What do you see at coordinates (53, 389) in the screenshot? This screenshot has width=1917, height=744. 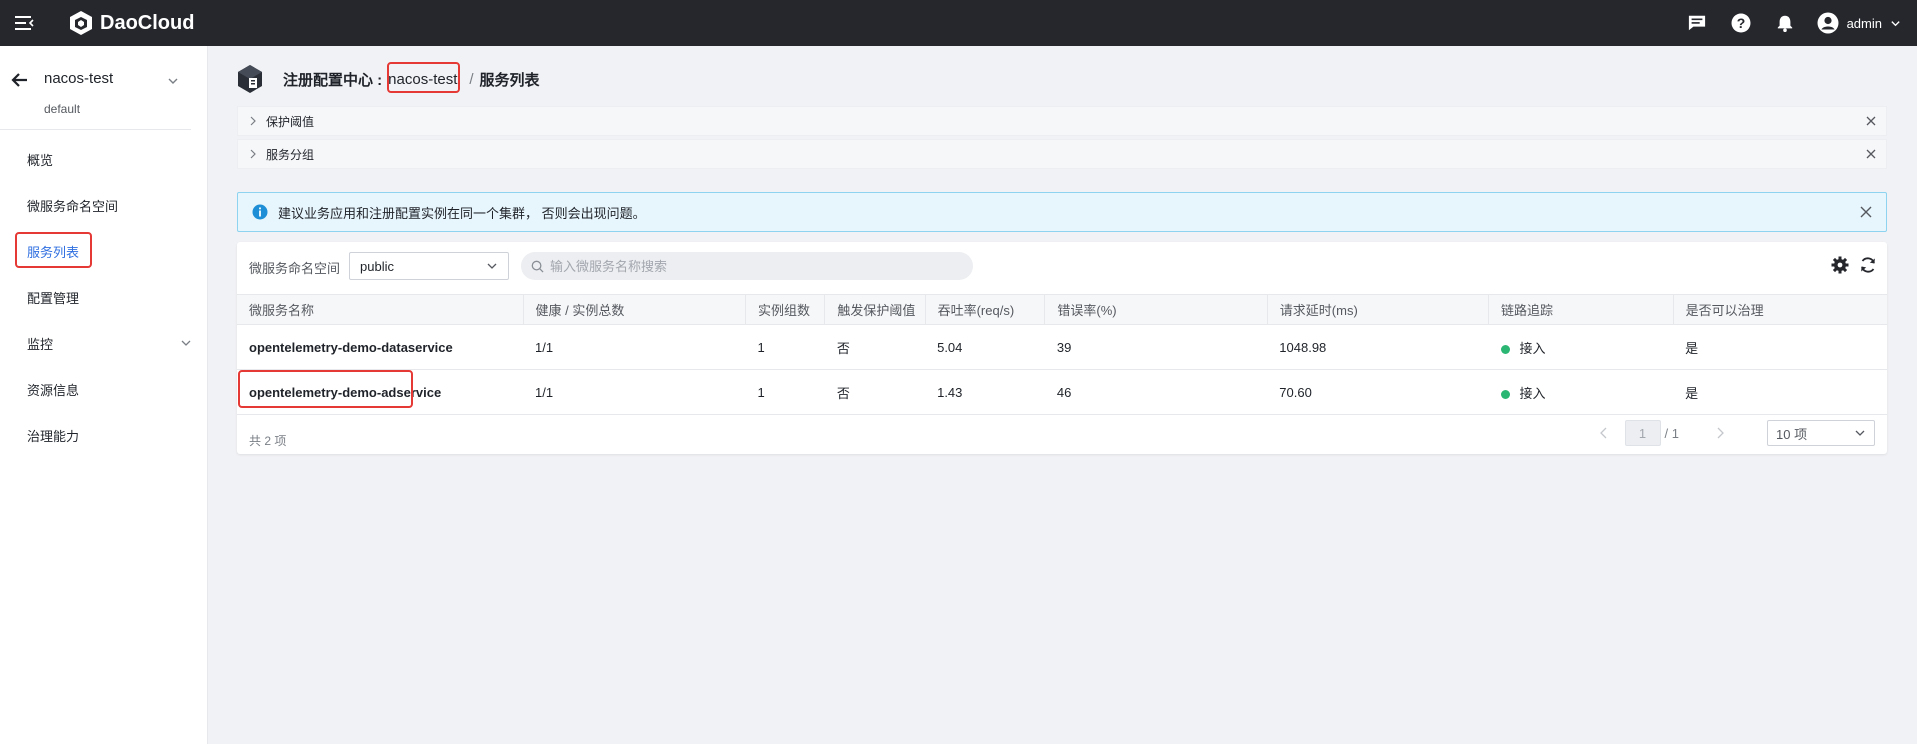 I see `sidebar-item-resources: 资源信息` at bounding box center [53, 389].